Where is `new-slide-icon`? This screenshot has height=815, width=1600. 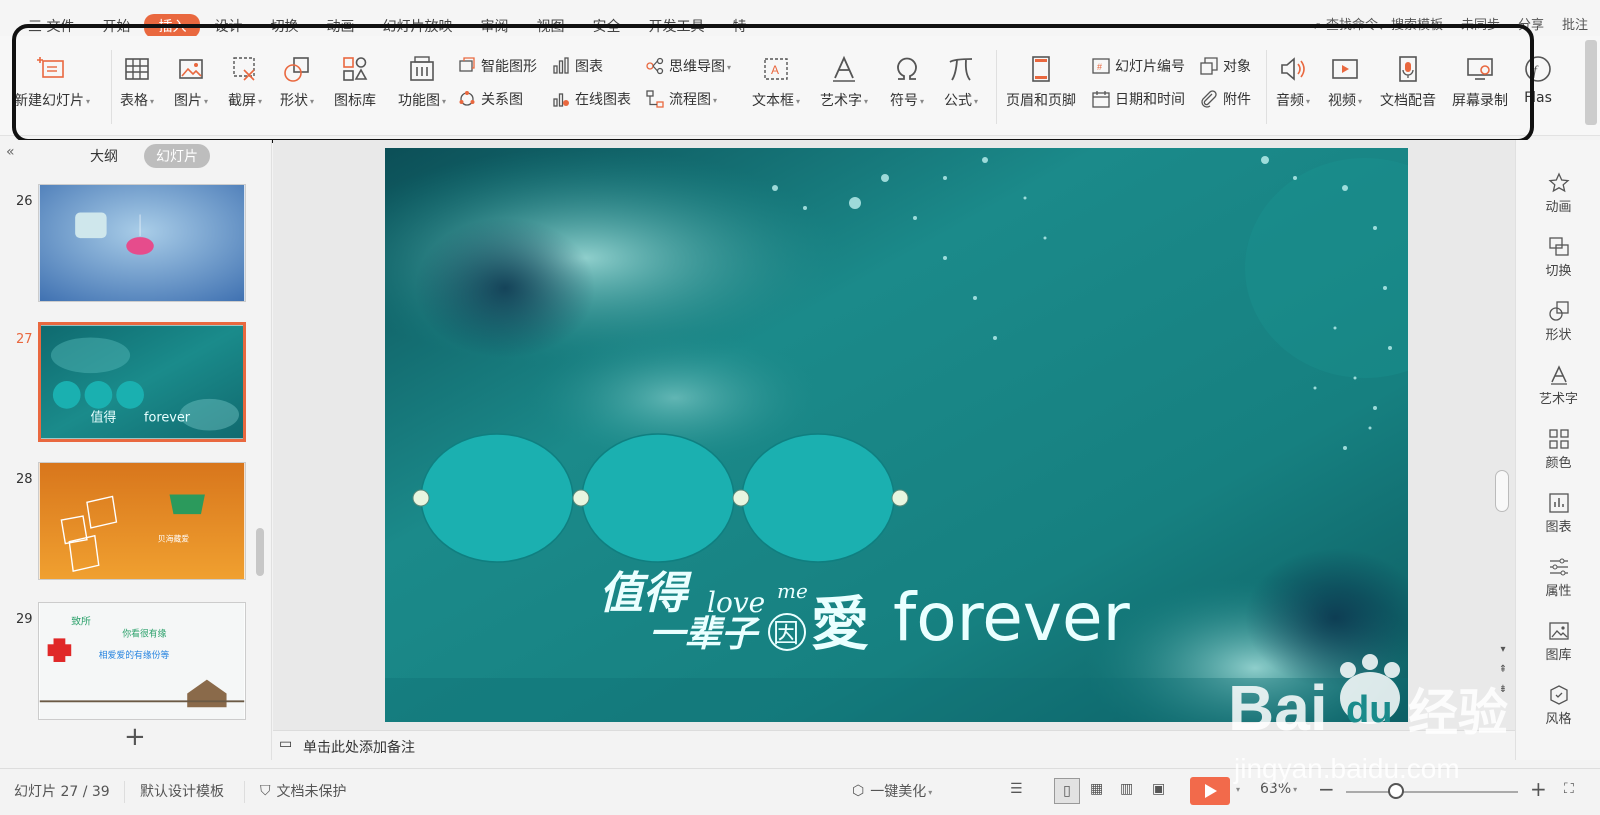
new-slide-icon is located at coordinates (52, 69).